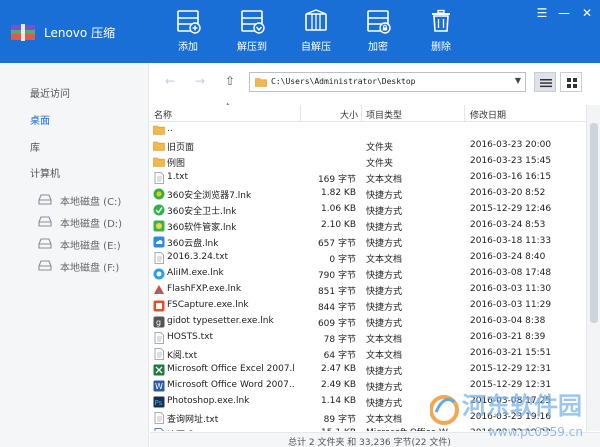  Describe the element at coordinates (209, 196) in the screenshot. I see `file-name: 360安全浏览器7.lnk` at that location.